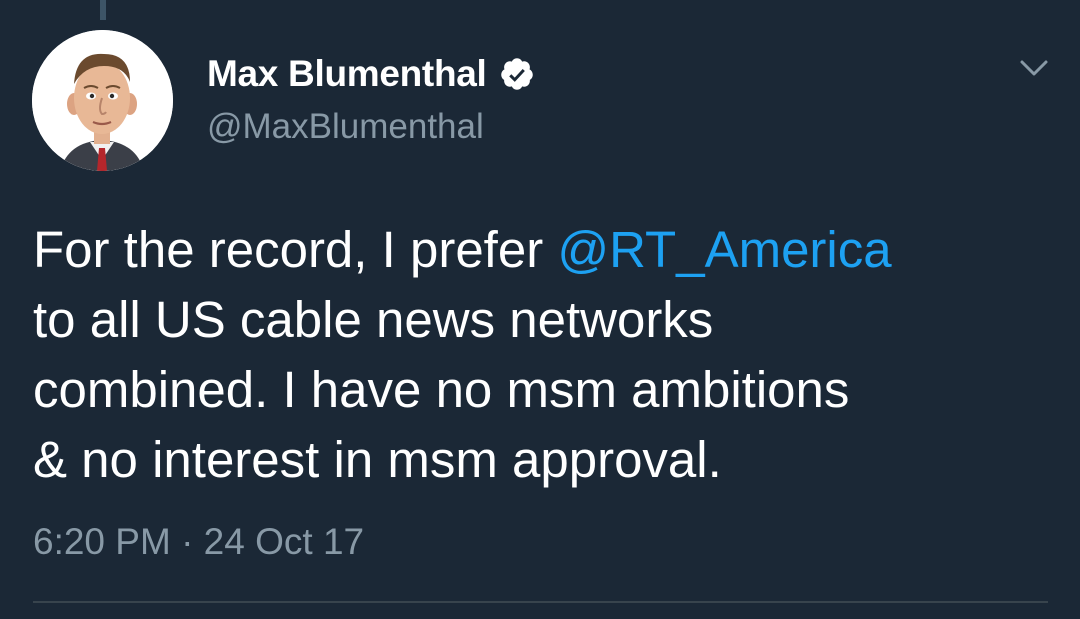 Image resolution: width=1080 pixels, height=619 pixels. Describe the element at coordinates (347, 74) in the screenshot. I see `author-display-name: Max Blumenthal` at that location.